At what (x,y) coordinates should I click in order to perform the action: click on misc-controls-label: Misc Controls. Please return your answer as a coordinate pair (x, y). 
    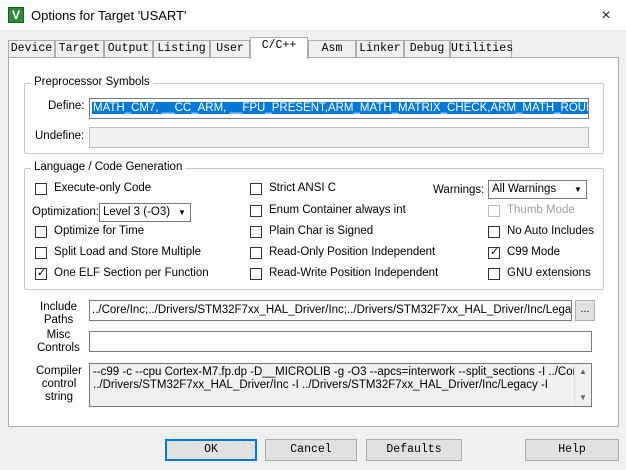
    Looking at the image, I should click on (58, 341).